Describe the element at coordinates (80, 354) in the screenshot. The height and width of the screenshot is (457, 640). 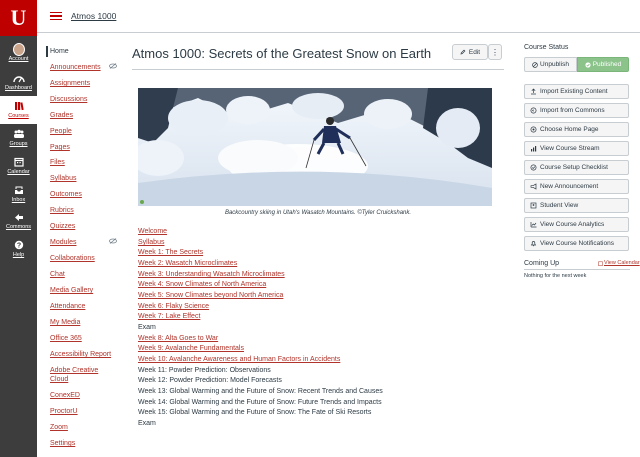
I see `course-nav-accessibility-report: Accessibility Report` at that location.